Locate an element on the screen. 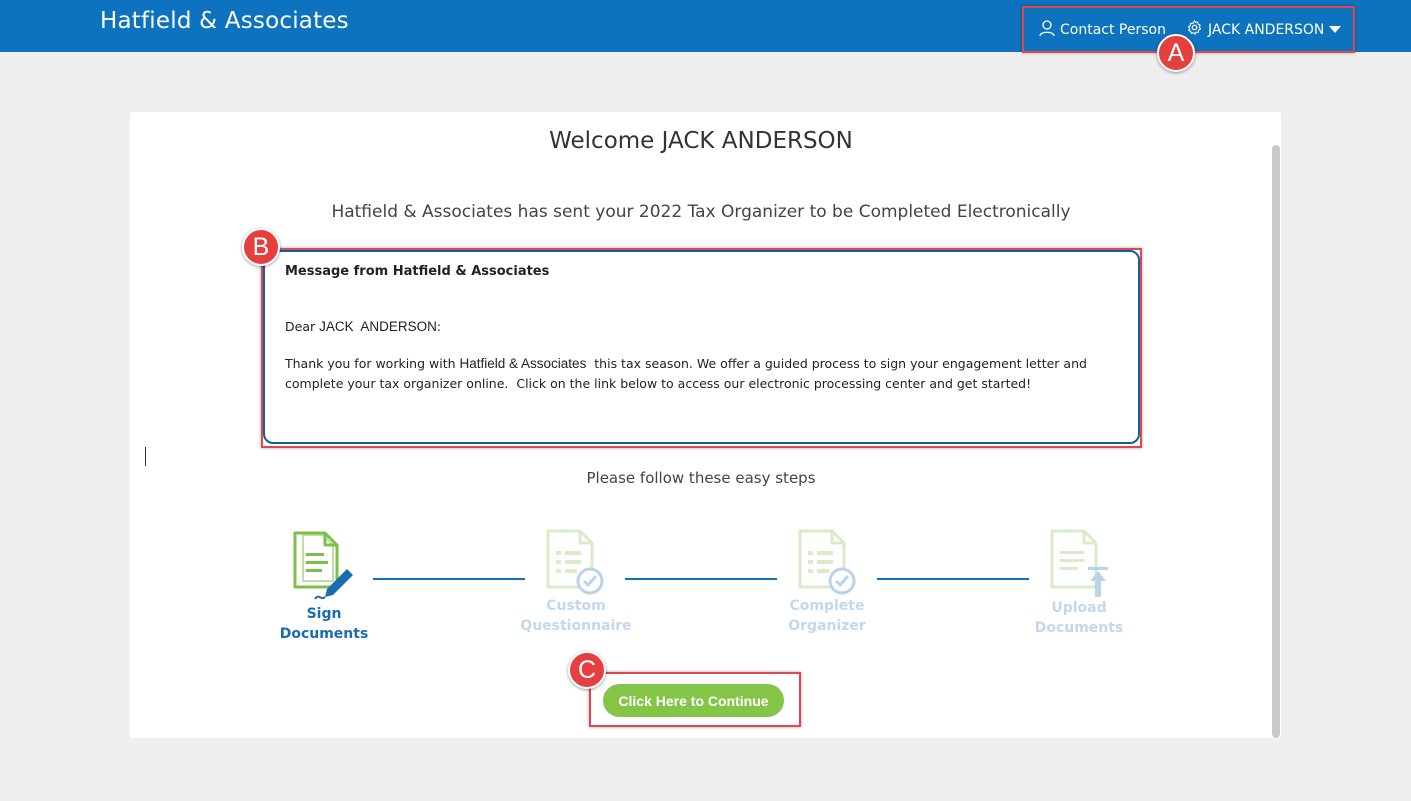  text-cursor is located at coordinates (145, 456).